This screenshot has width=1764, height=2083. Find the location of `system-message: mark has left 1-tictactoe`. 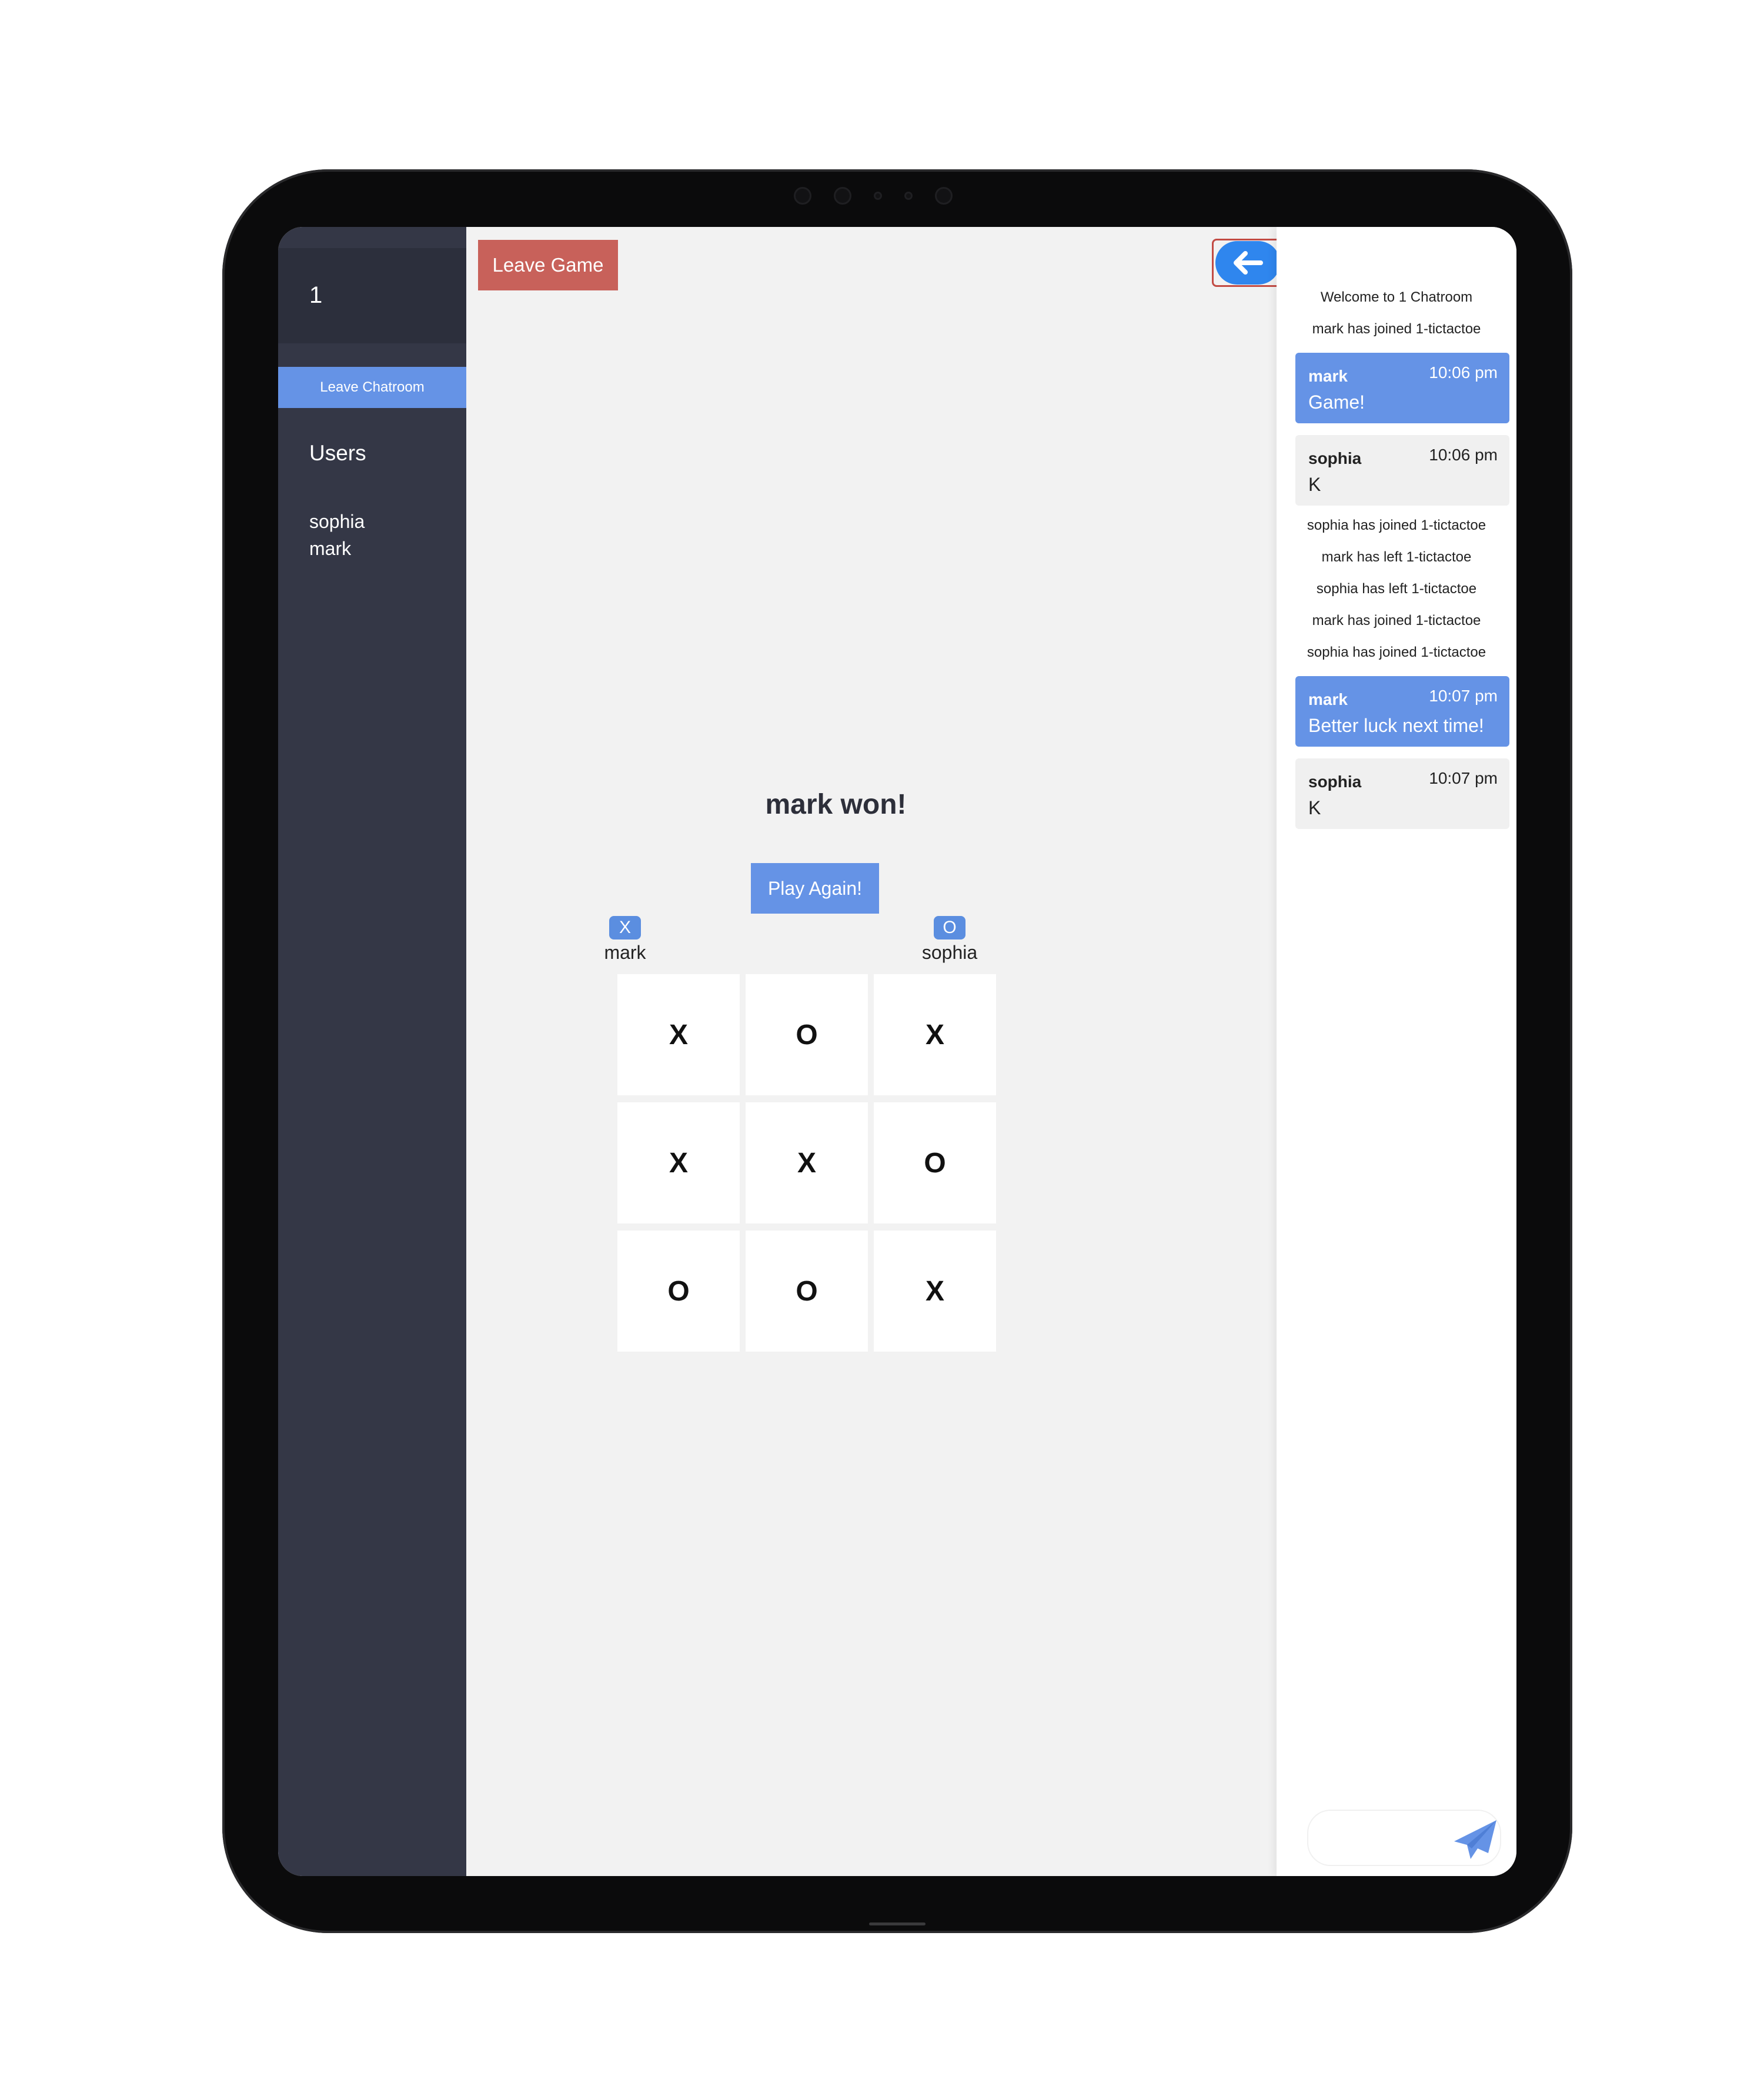

system-message: mark has left 1-tictactoe is located at coordinates (1396, 557).